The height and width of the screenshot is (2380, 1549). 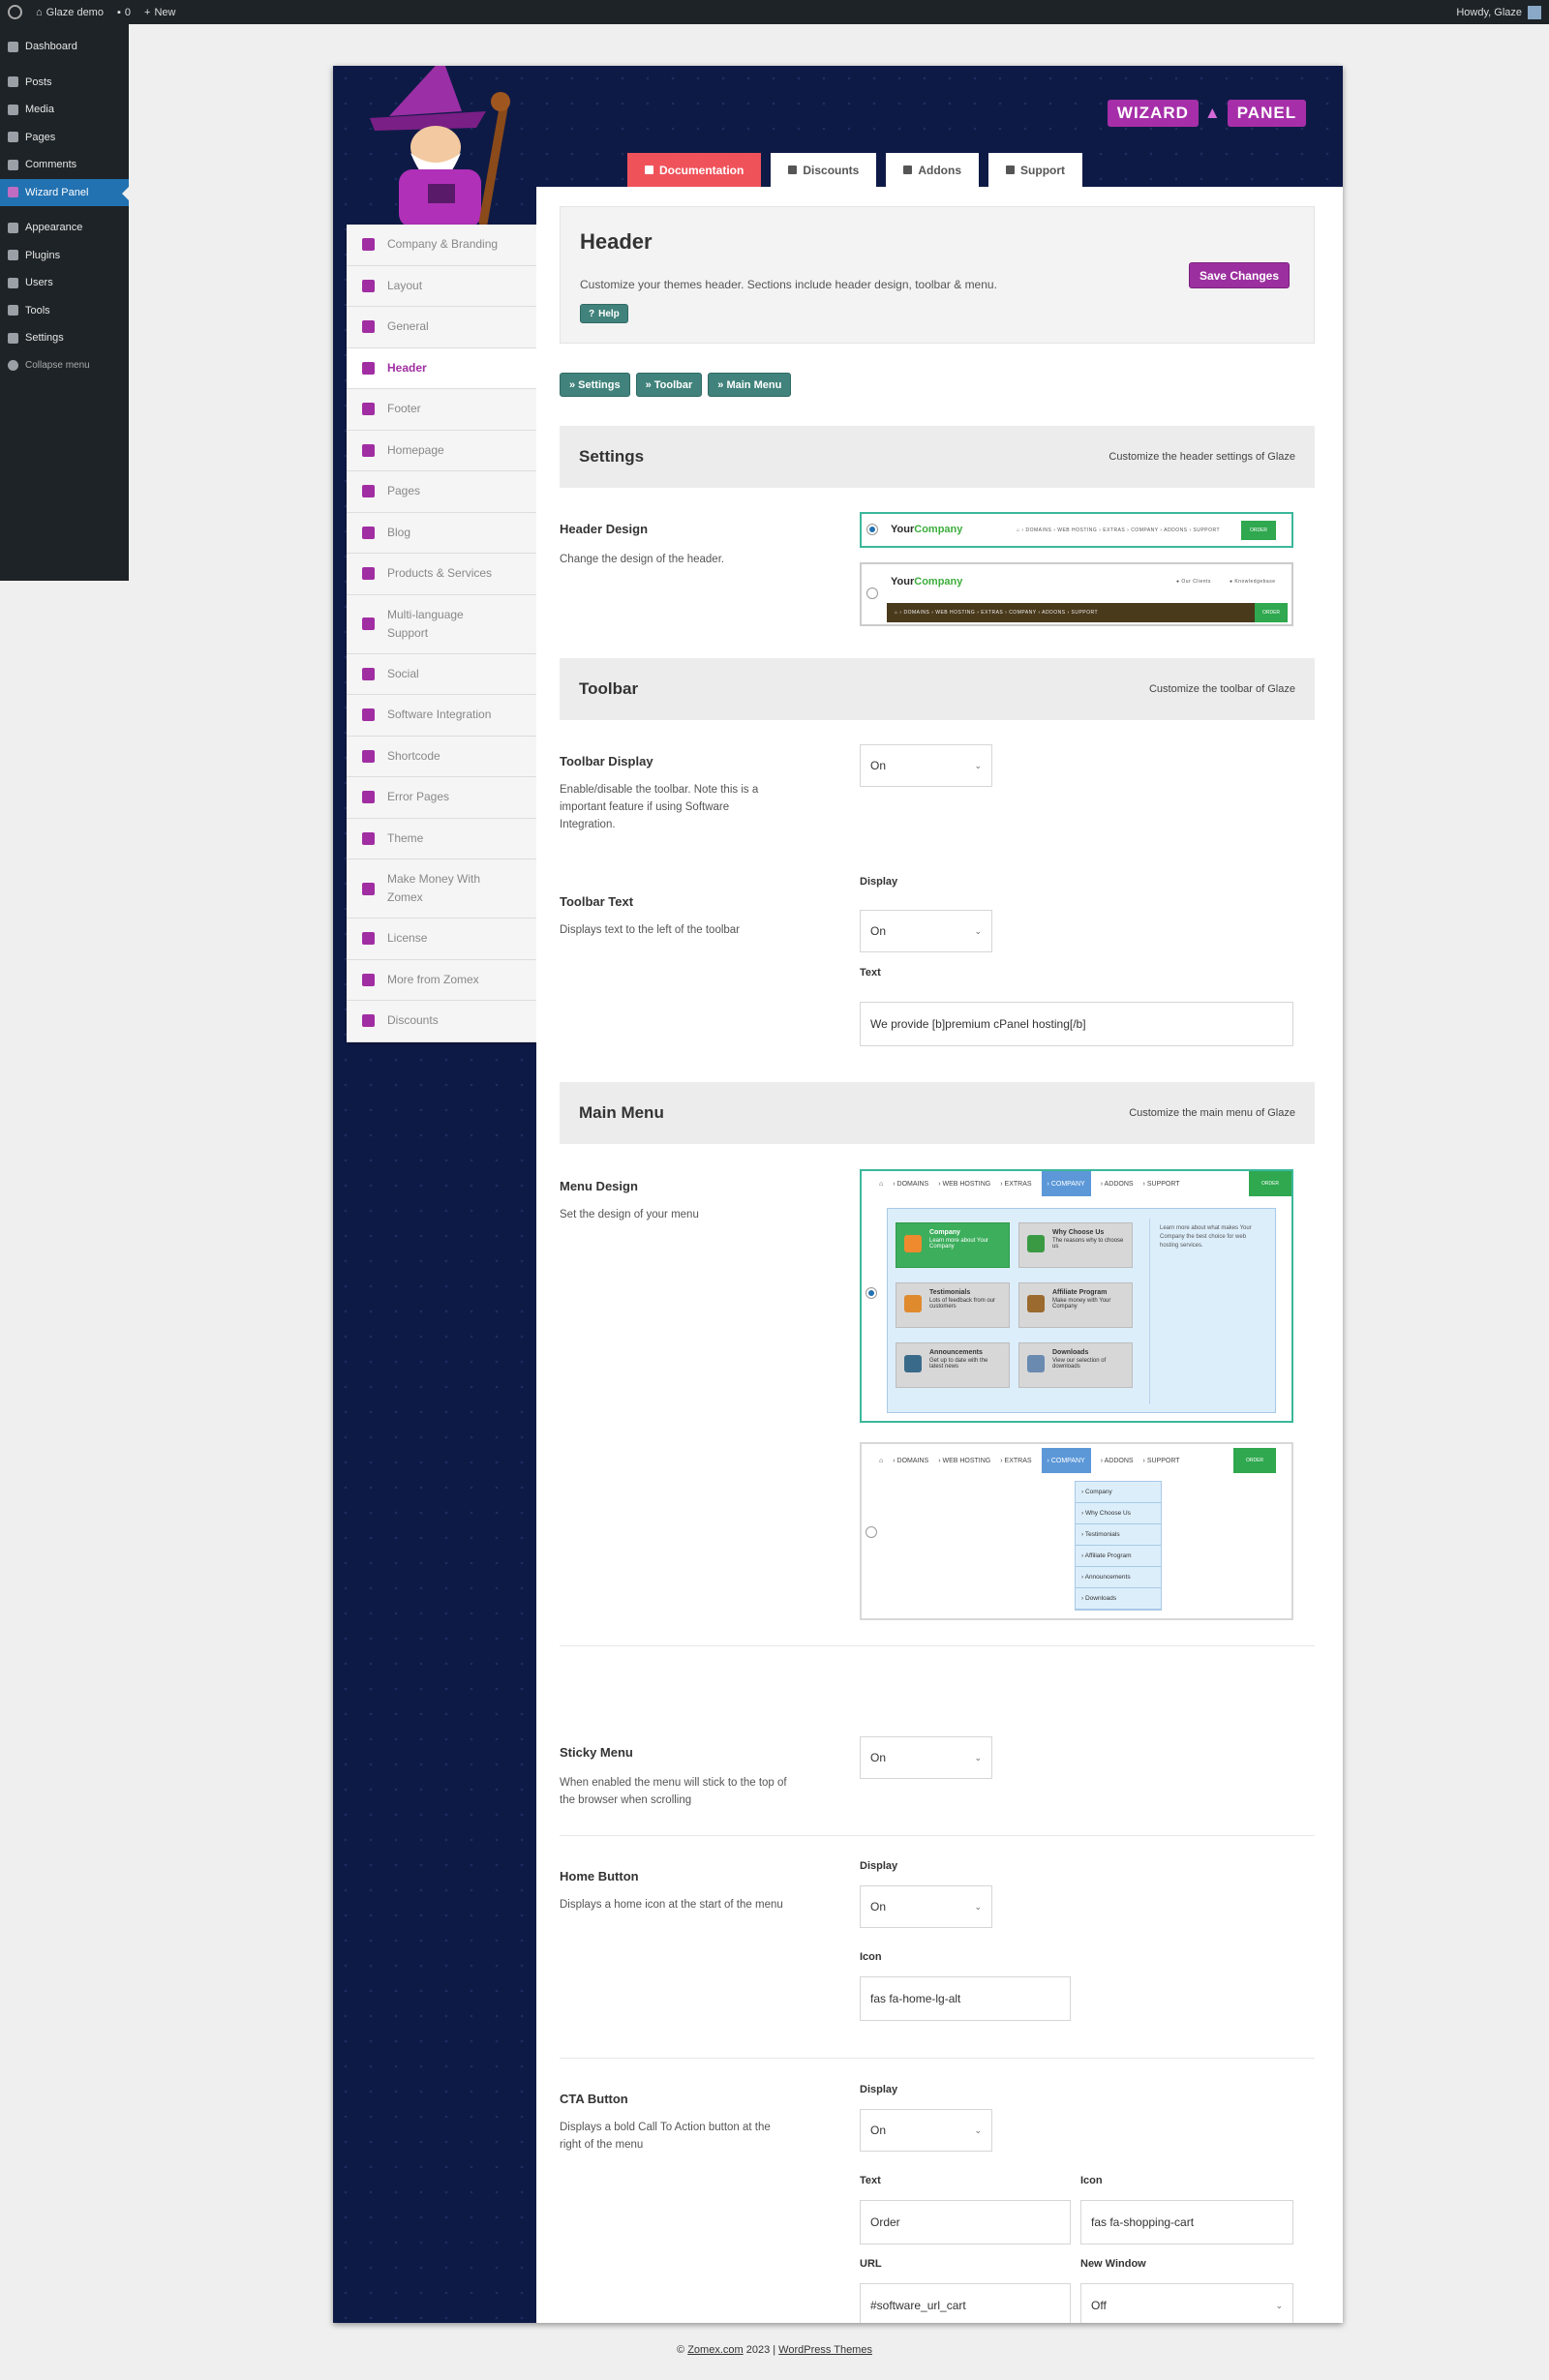 I want to click on logo-text-left: WIZARD, so click(x=1153, y=114).